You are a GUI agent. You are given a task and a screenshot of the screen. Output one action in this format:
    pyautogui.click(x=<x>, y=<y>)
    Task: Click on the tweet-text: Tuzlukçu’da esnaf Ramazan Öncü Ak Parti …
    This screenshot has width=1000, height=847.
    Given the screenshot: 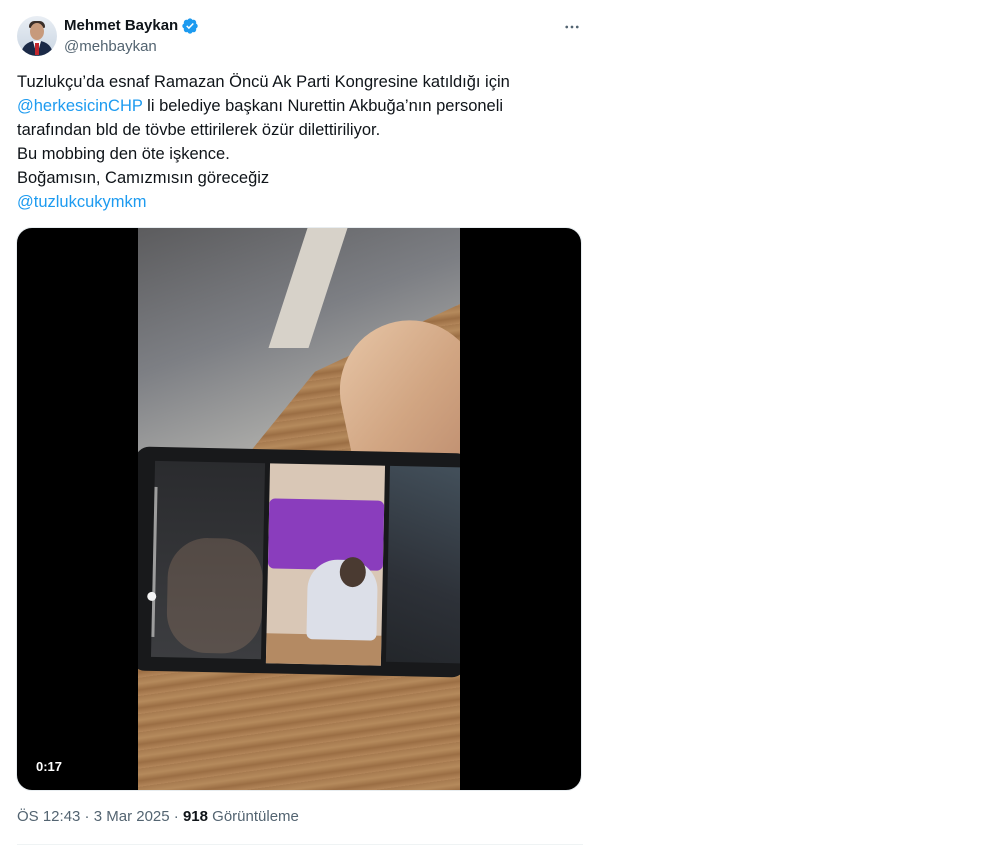 What is the action you would take?
    pyautogui.click(x=302, y=142)
    